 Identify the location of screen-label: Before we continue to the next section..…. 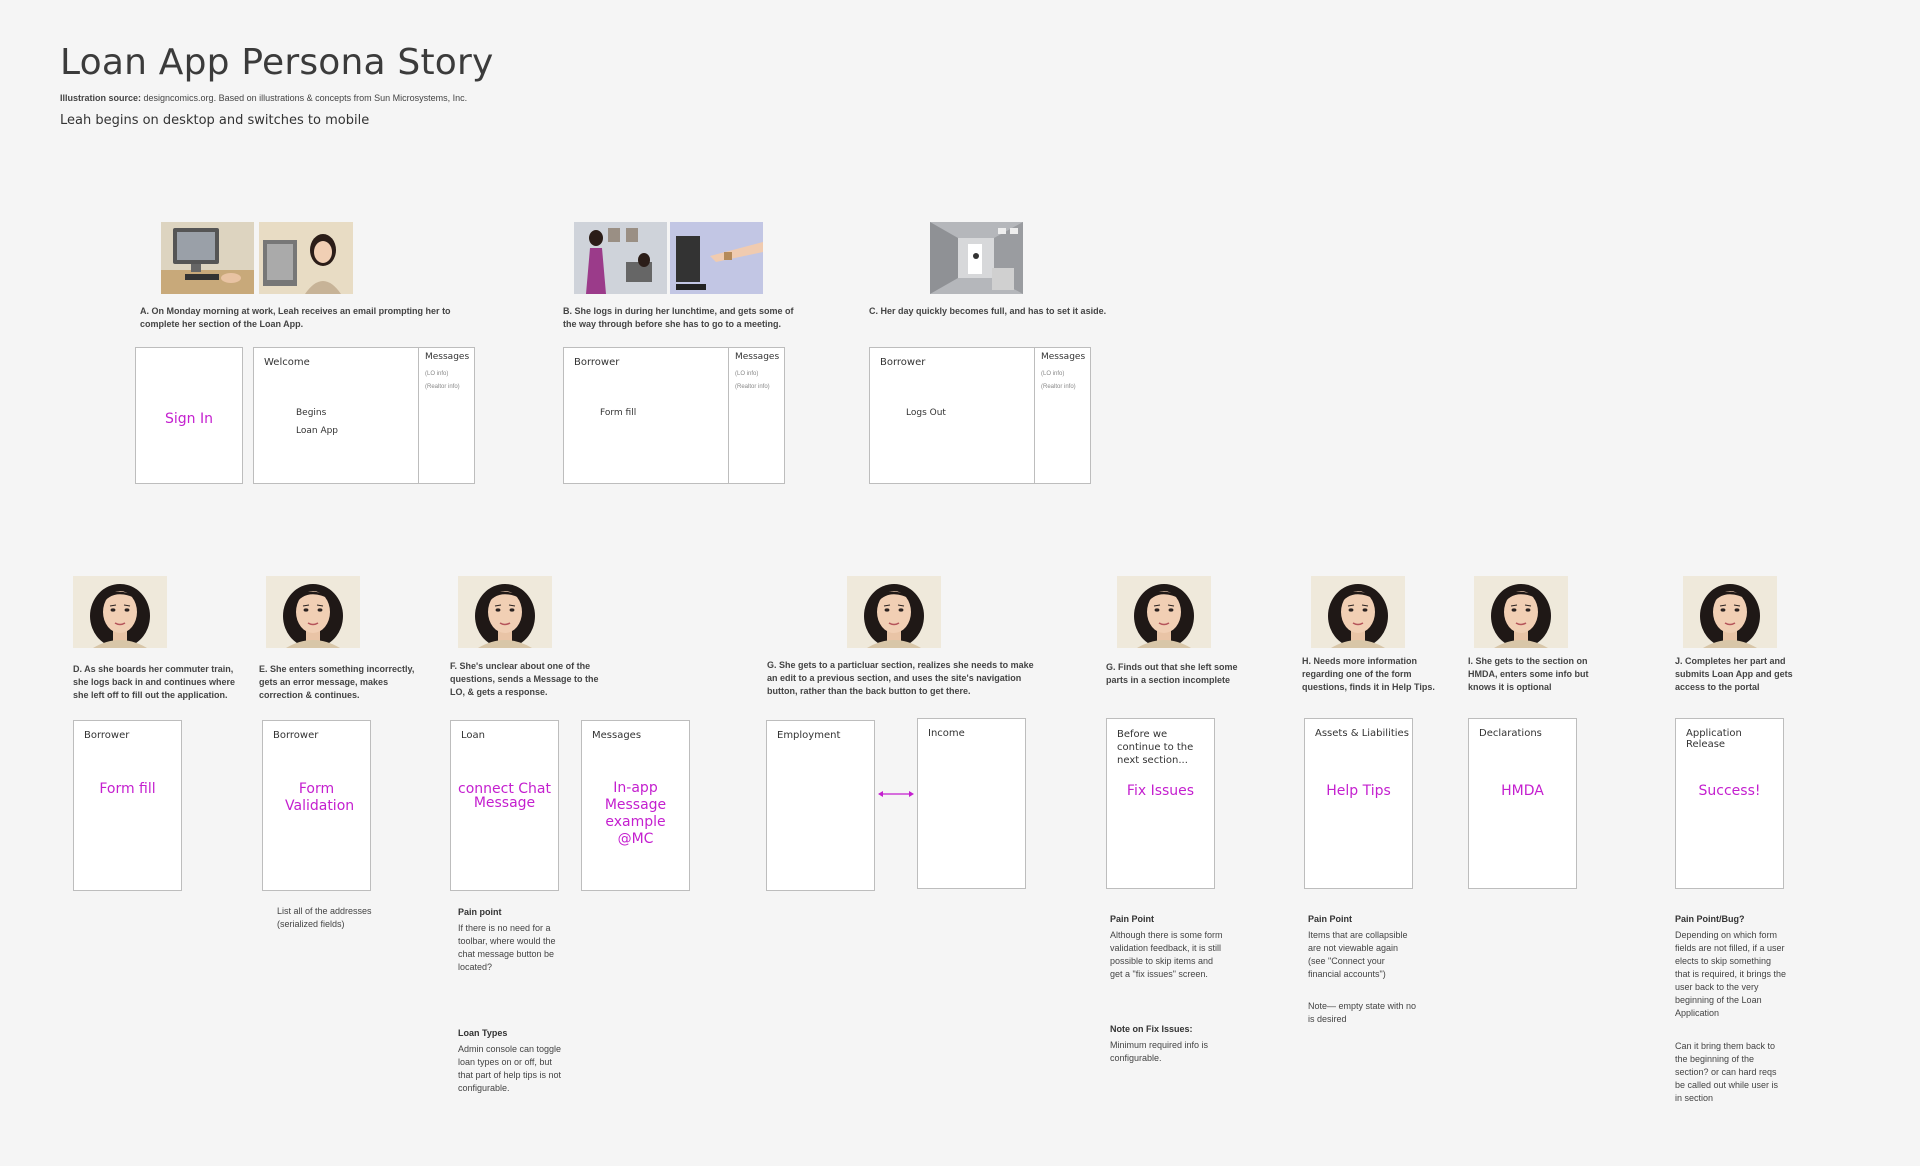
(1155, 747).